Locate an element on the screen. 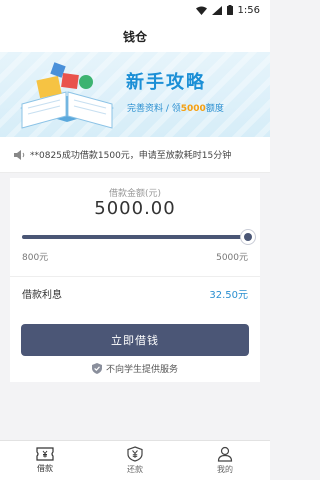 Image resolution: width=320 pixels, height=480 pixels. amount-slider is located at coordinates (139, 237).